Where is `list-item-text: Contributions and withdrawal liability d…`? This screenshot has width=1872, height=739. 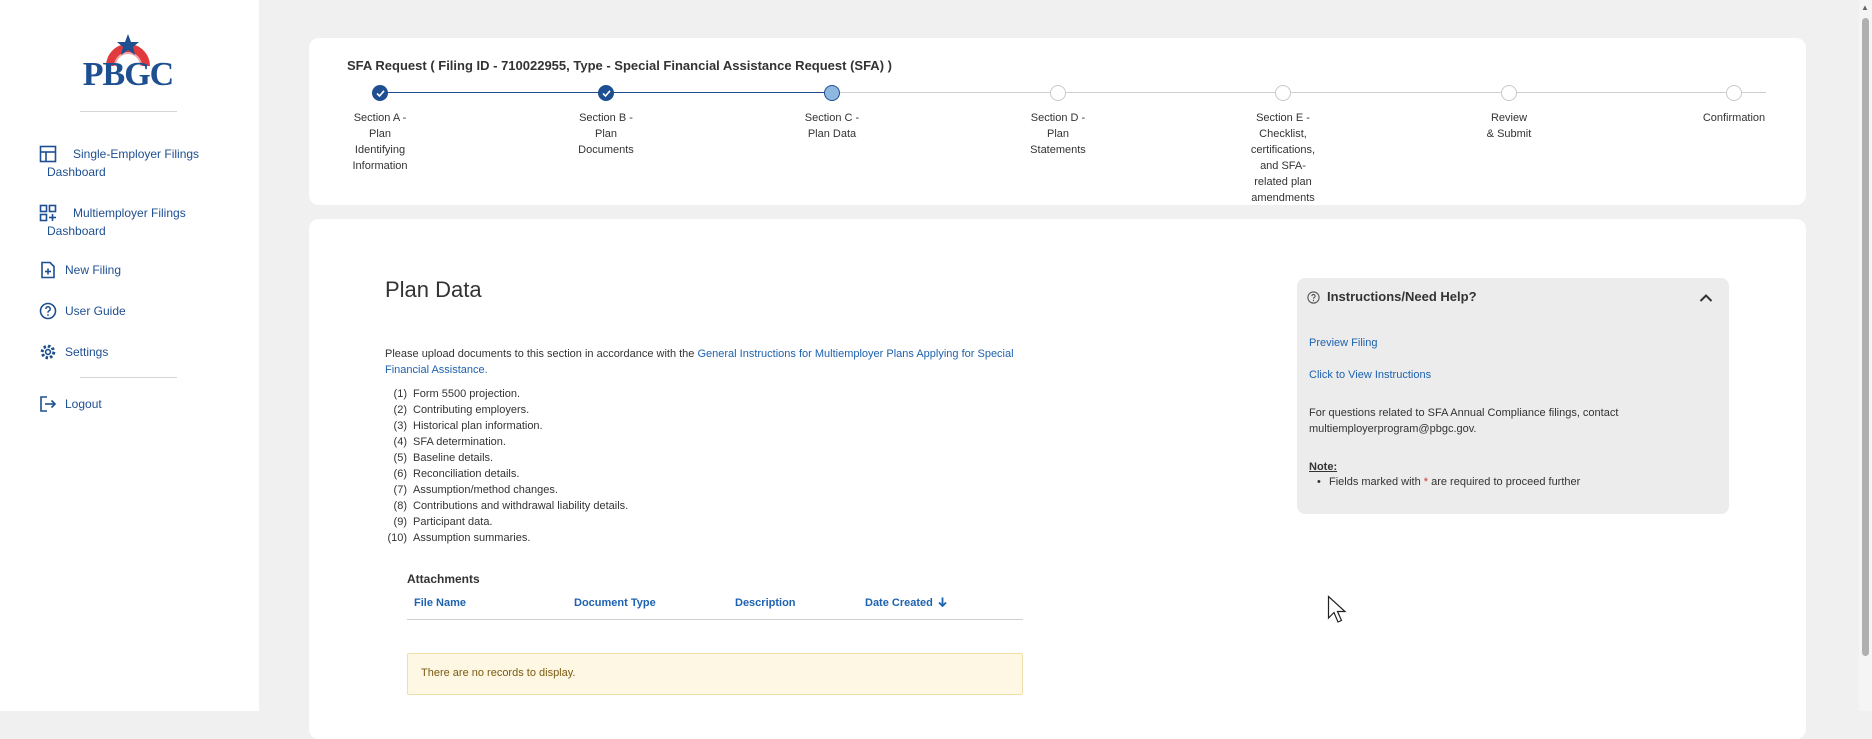
list-item-text: Contributions and withdrawal liability d… is located at coordinates (521, 506).